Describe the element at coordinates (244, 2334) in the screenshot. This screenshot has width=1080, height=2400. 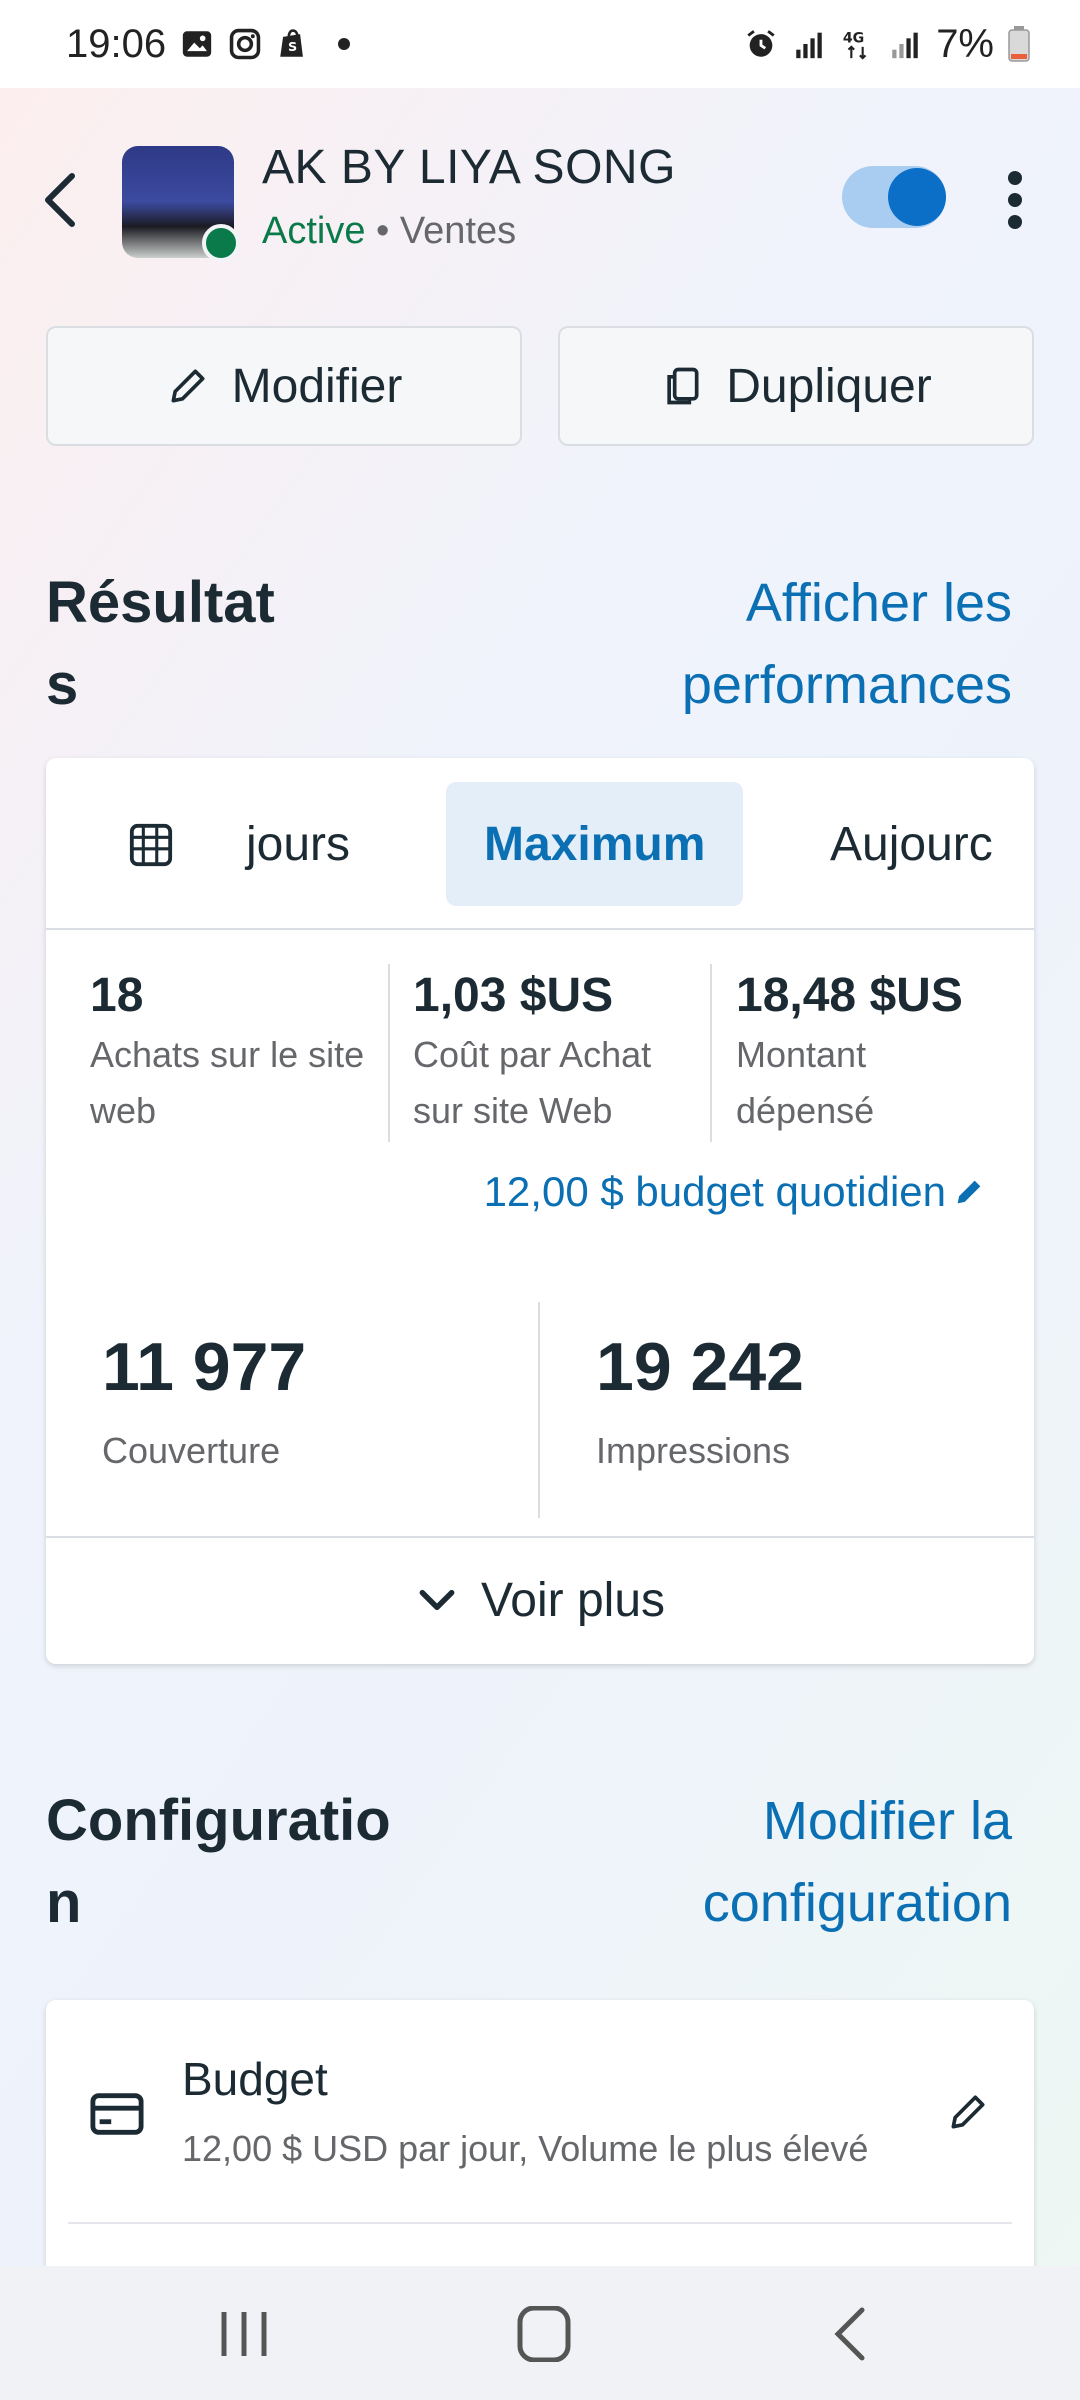
I see `recent-apps-icon` at that location.